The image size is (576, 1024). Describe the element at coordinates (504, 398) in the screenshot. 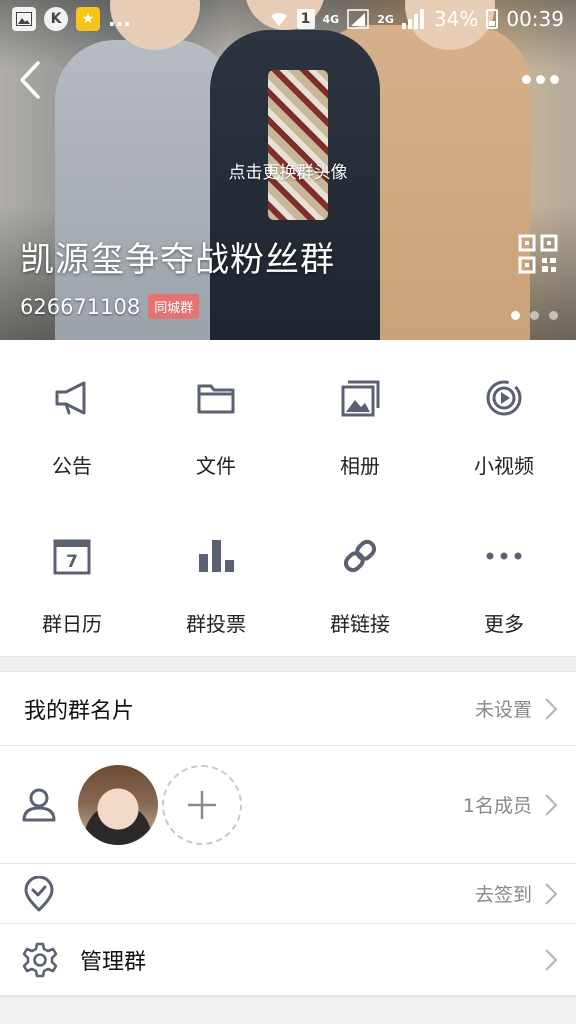

I see `video-icon` at that location.